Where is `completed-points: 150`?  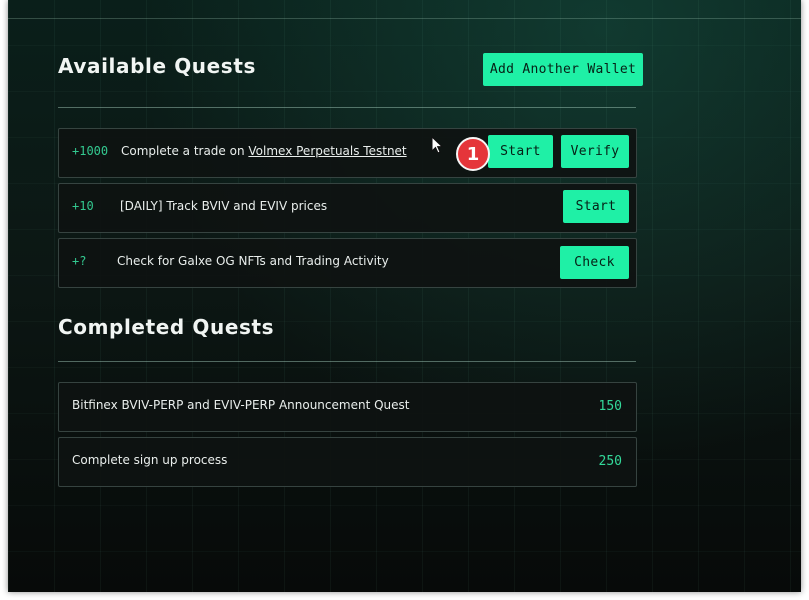
completed-points: 150 is located at coordinates (610, 406).